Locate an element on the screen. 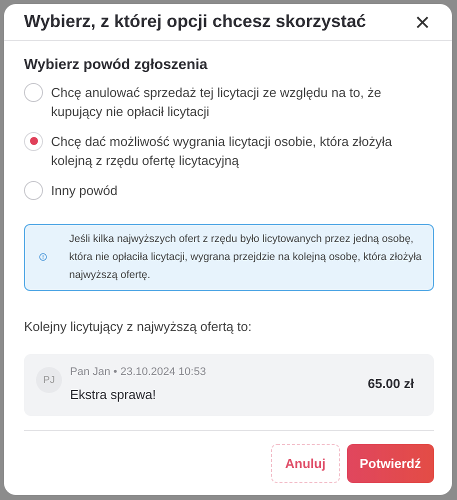  option-label: Chcę dać możliwość wygrania licytacji osobie, która złożyła kolejną z rzędu ofertę licytacyjną is located at coordinates (242, 151).